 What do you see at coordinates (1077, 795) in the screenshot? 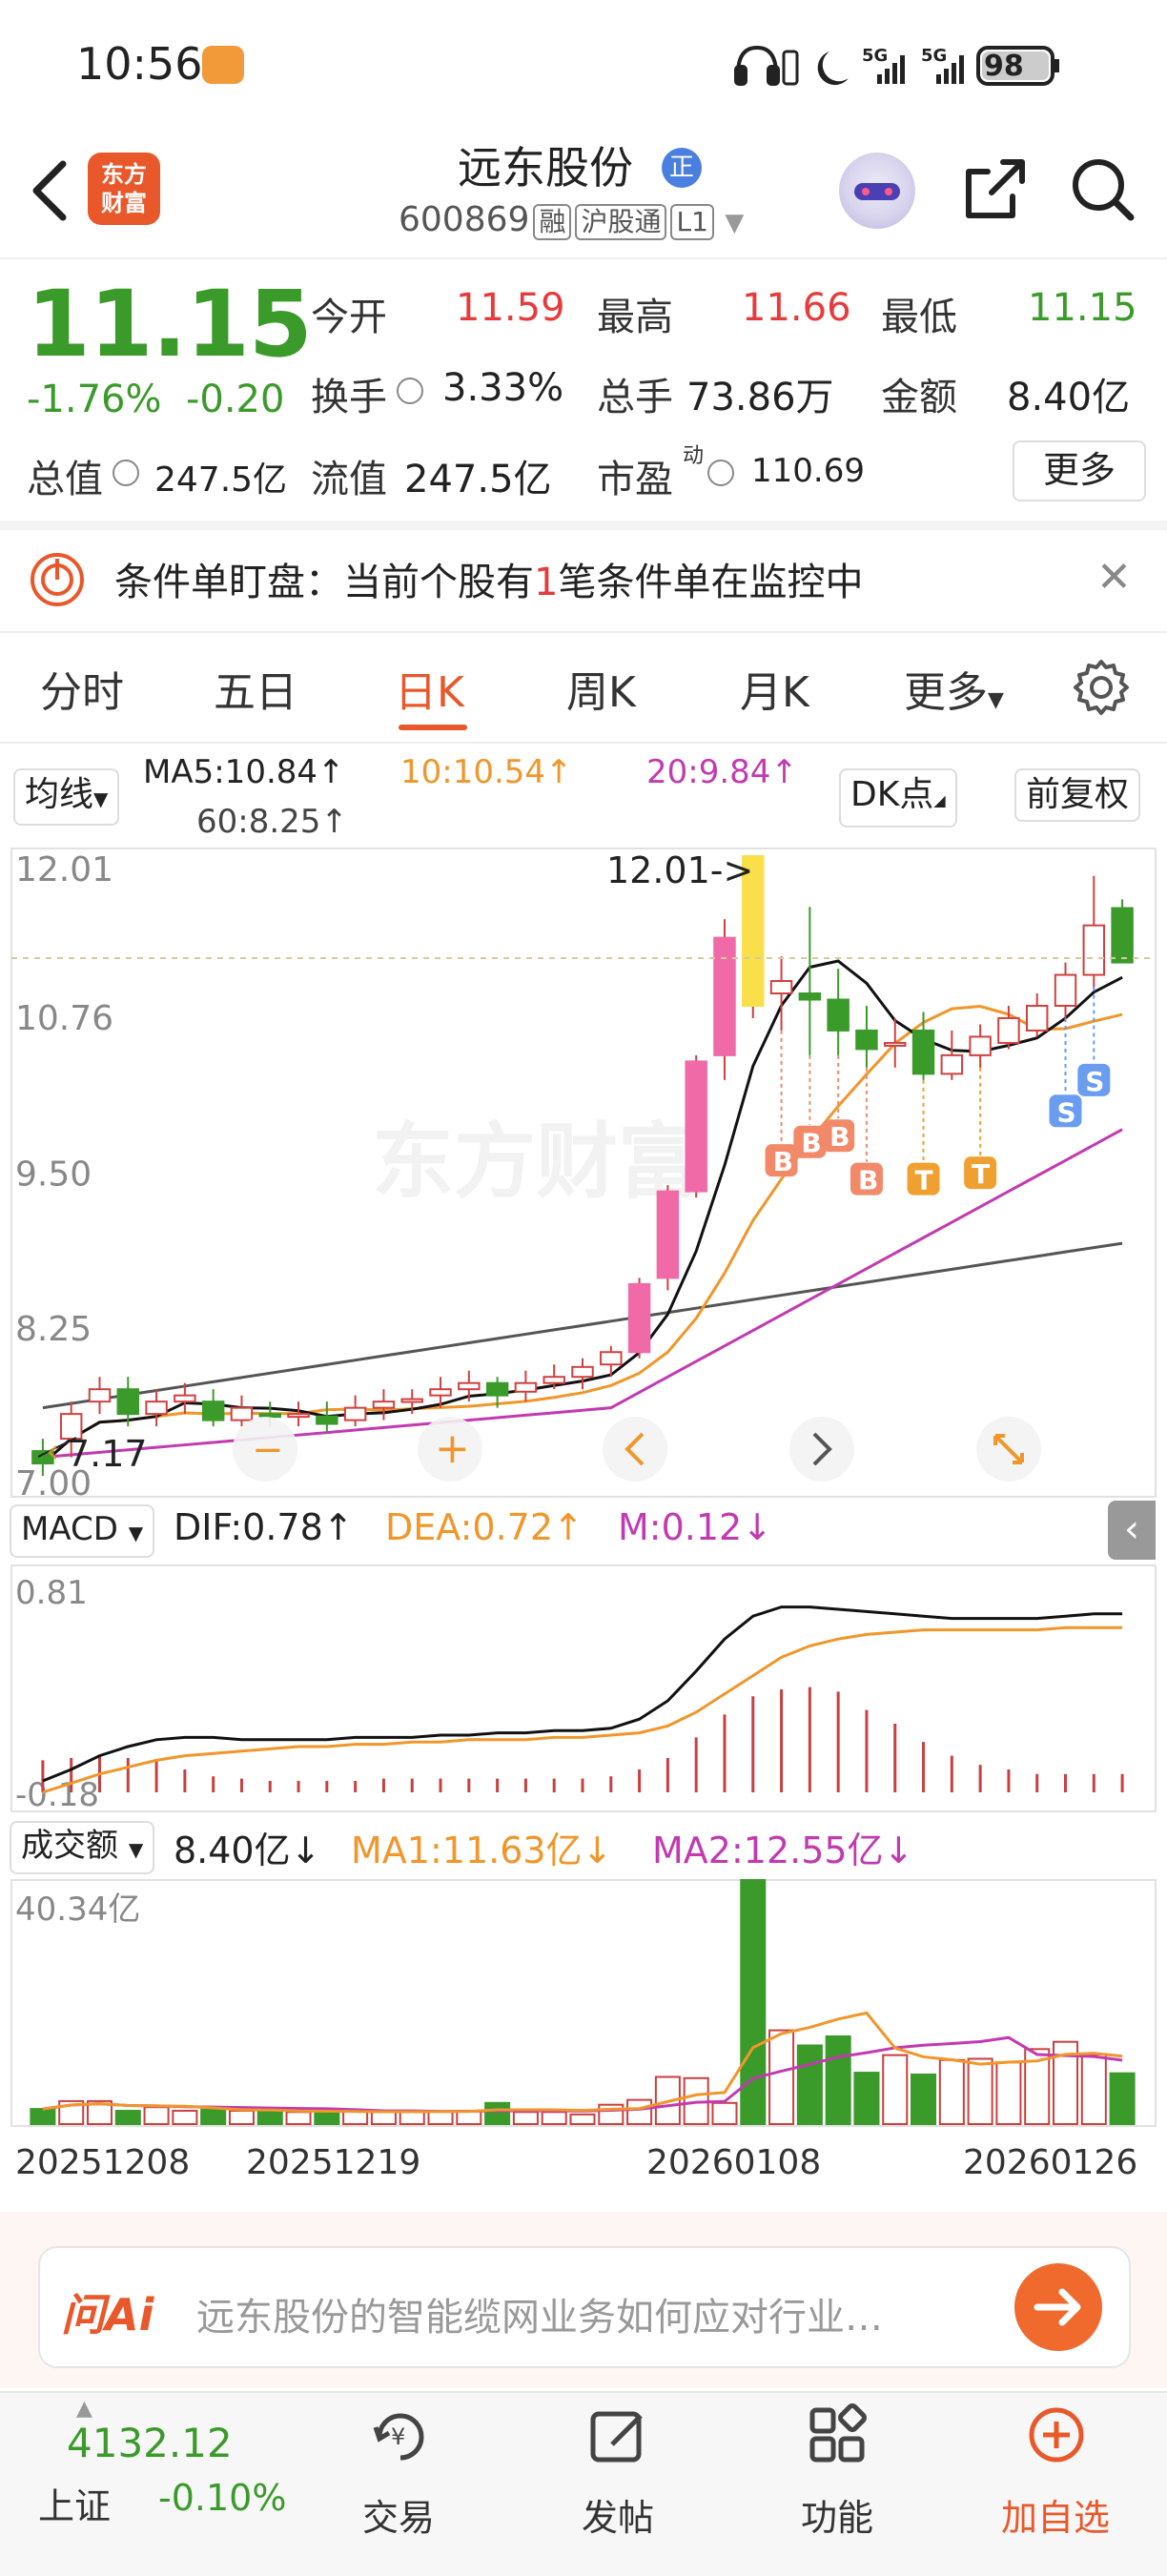
I see `fuquan-button: 前复权` at bounding box center [1077, 795].